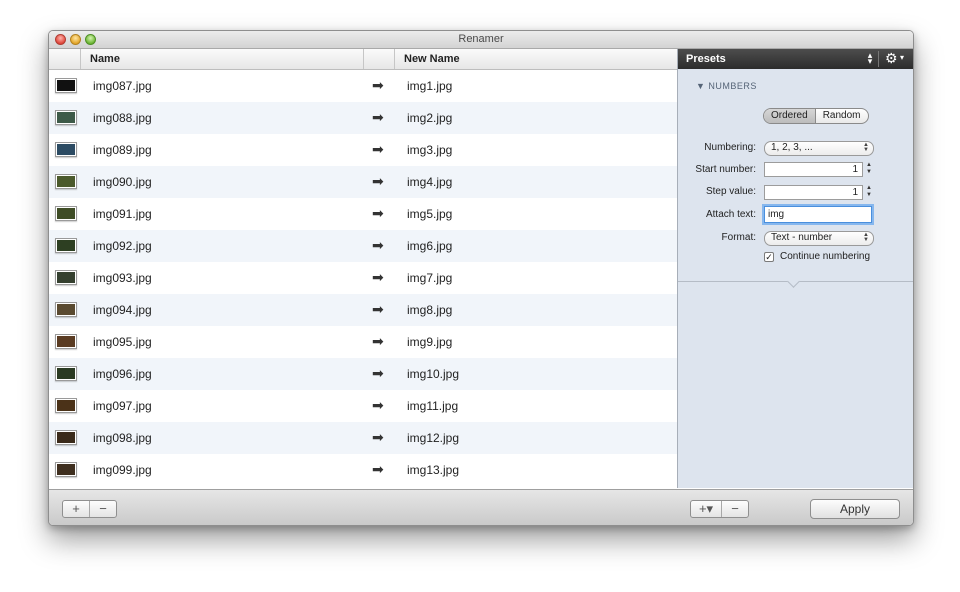 This screenshot has width=960, height=592. Describe the element at coordinates (430, 118) in the screenshot. I see `new-file-name: img2.jpg` at that location.